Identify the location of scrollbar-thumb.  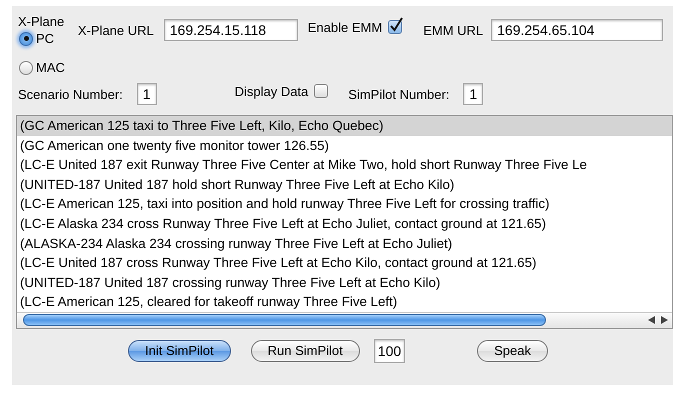
(284, 320).